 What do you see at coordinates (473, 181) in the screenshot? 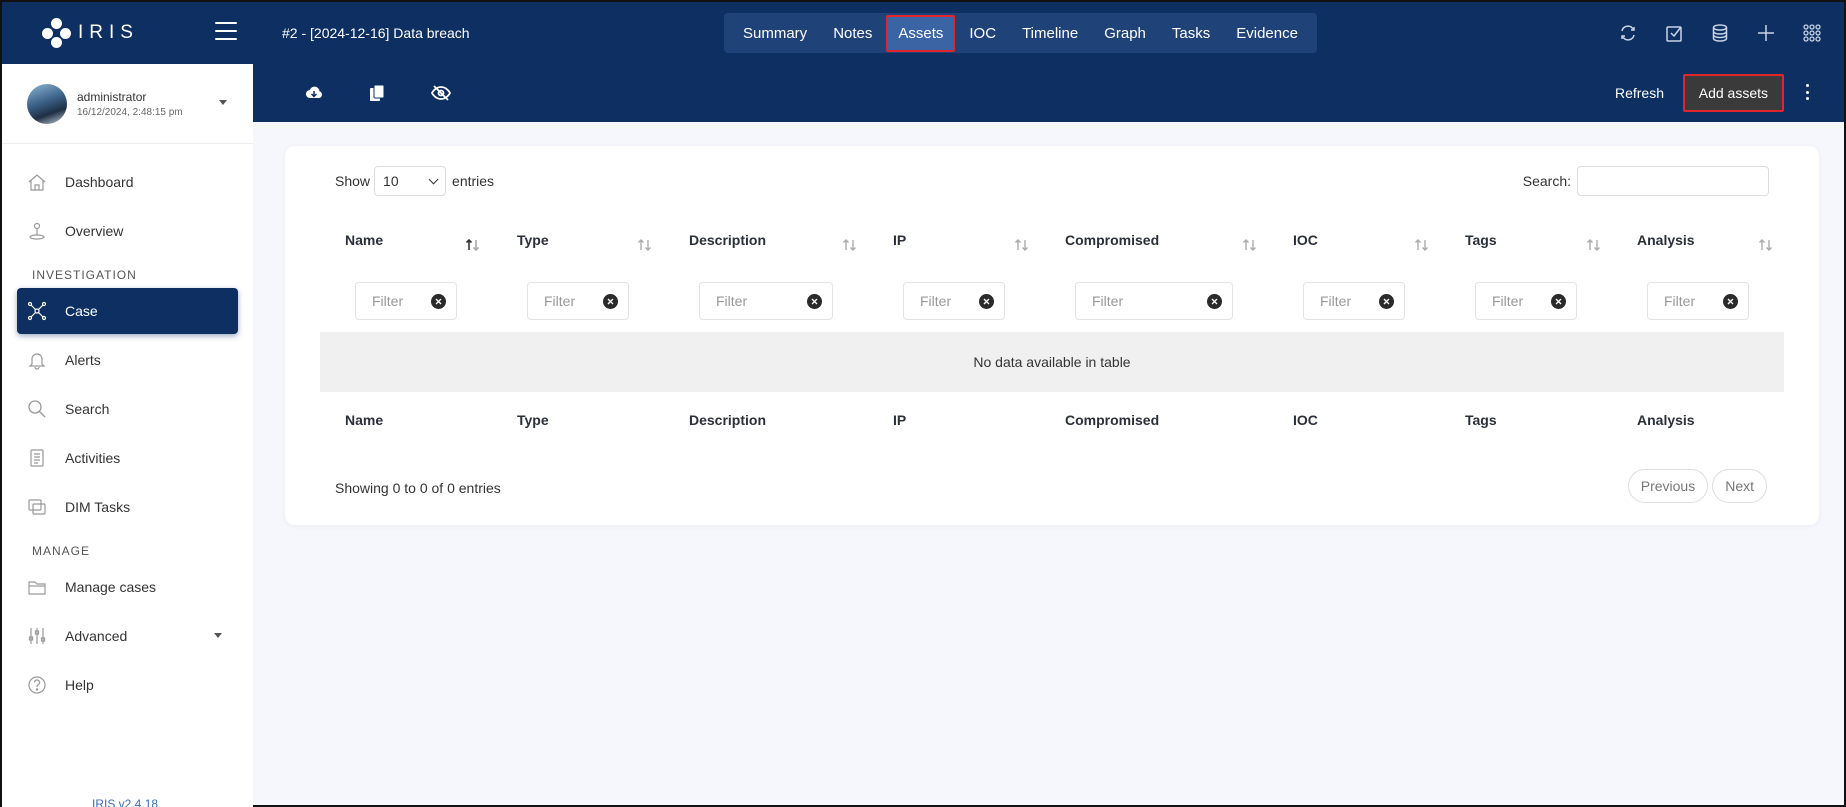
I see `entries-label: entries` at bounding box center [473, 181].